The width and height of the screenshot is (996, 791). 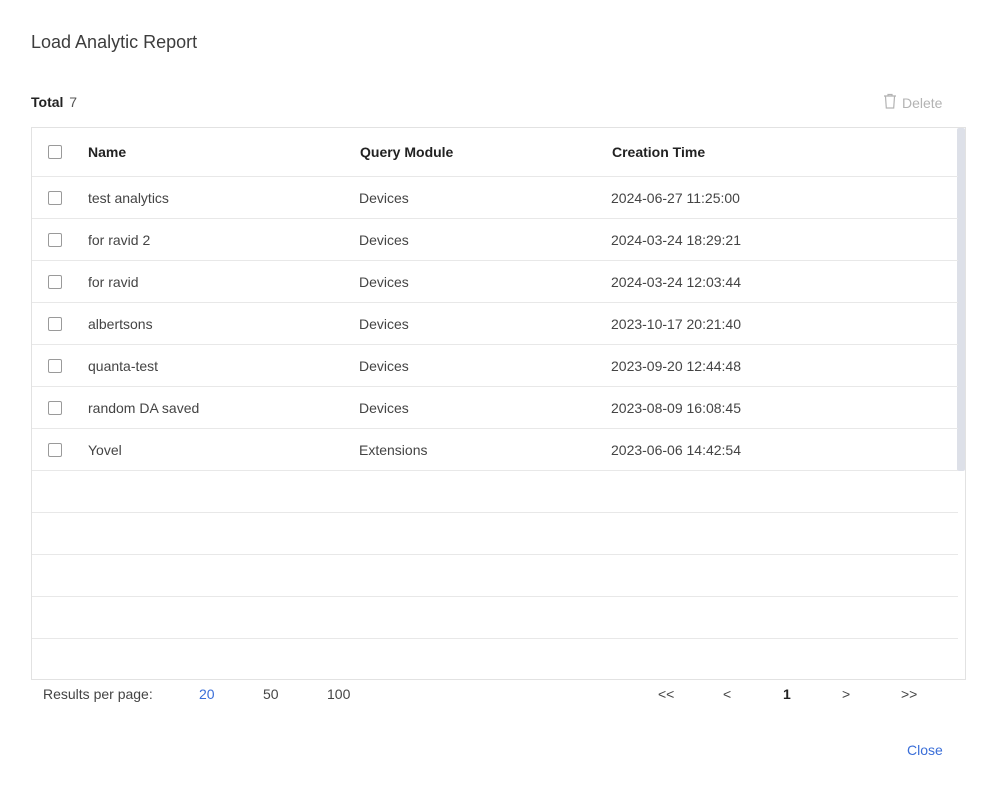 I want to click on select-all-checkbox, so click(x=55, y=152).